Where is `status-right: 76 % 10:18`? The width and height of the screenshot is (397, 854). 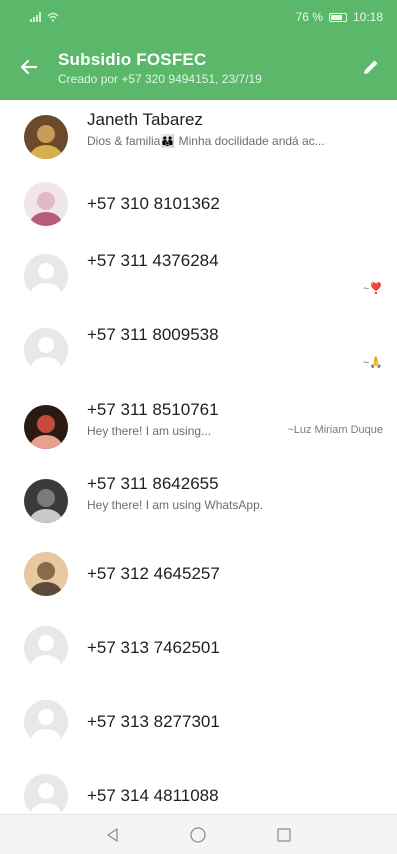 status-right: 76 % 10:18 is located at coordinates (339, 17).